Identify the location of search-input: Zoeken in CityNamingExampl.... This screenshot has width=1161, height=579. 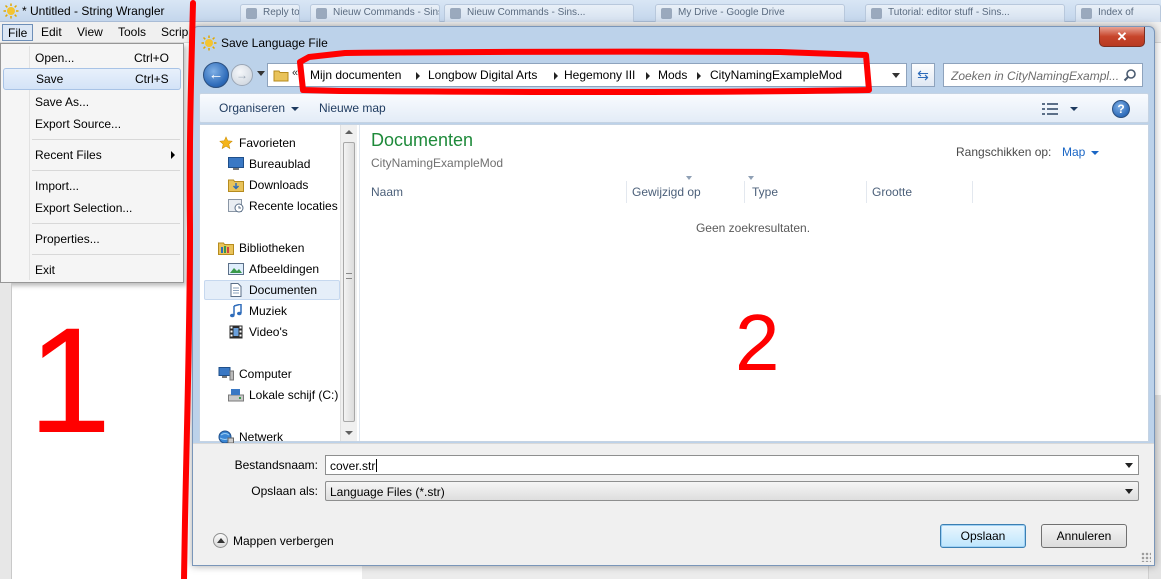
(1043, 75).